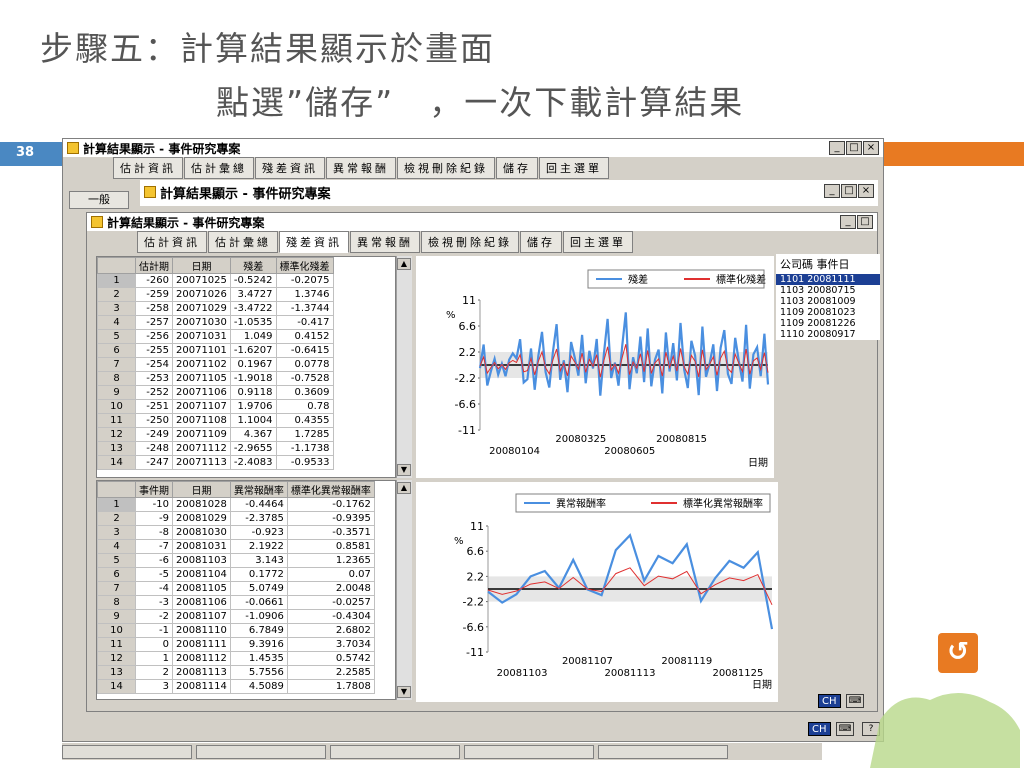  I want to click on table-row: 11 -250 20071108 1.1004 0.4355, so click(215, 420).